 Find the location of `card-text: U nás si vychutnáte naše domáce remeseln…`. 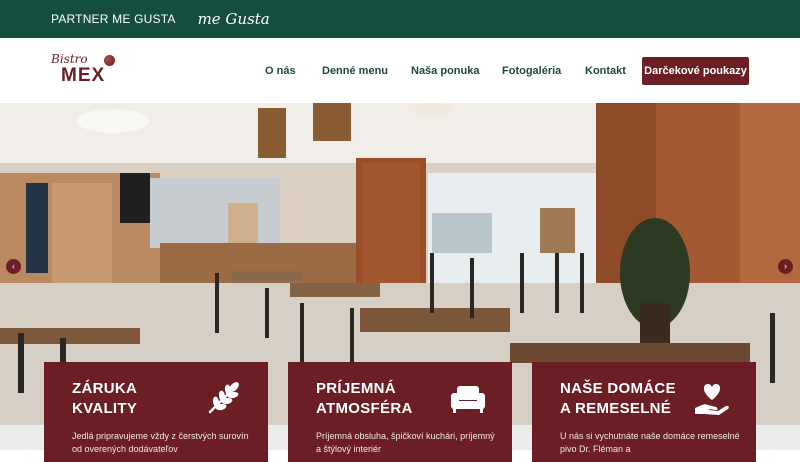

card-text: U nás si vychutnáte naše domáce remeseln… is located at coordinates (650, 442).